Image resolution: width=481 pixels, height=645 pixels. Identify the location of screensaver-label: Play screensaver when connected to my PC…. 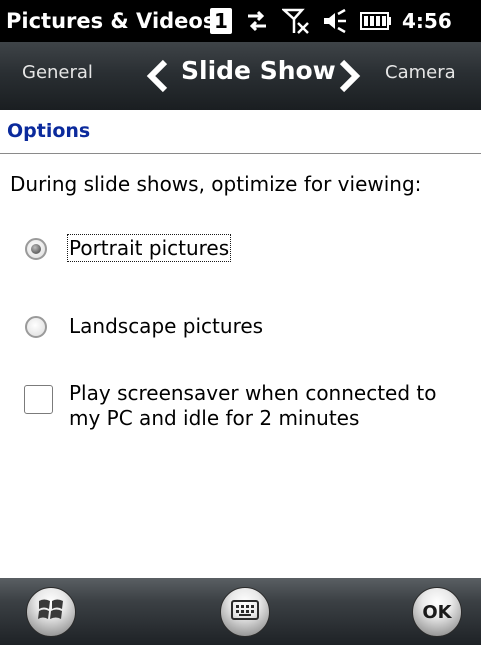
(252, 406).